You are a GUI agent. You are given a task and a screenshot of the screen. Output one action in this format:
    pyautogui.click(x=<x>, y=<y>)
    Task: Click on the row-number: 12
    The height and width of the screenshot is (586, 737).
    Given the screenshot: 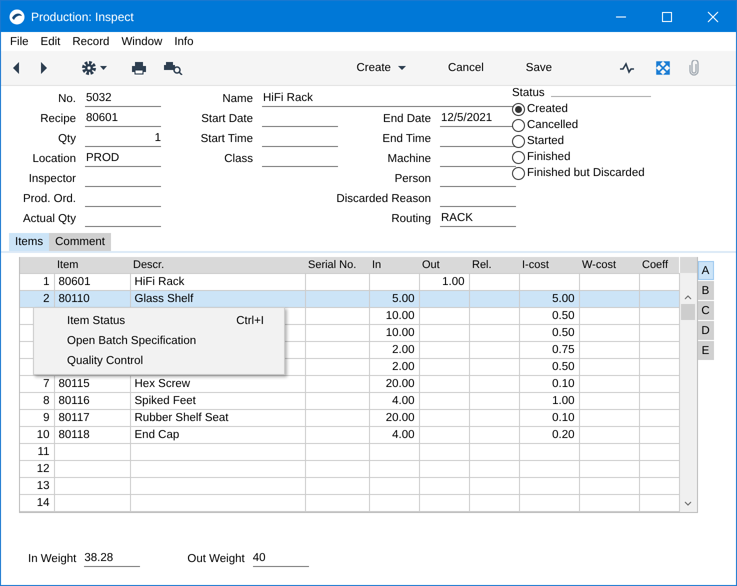 What is the action you would take?
    pyautogui.click(x=37, y=468)
    